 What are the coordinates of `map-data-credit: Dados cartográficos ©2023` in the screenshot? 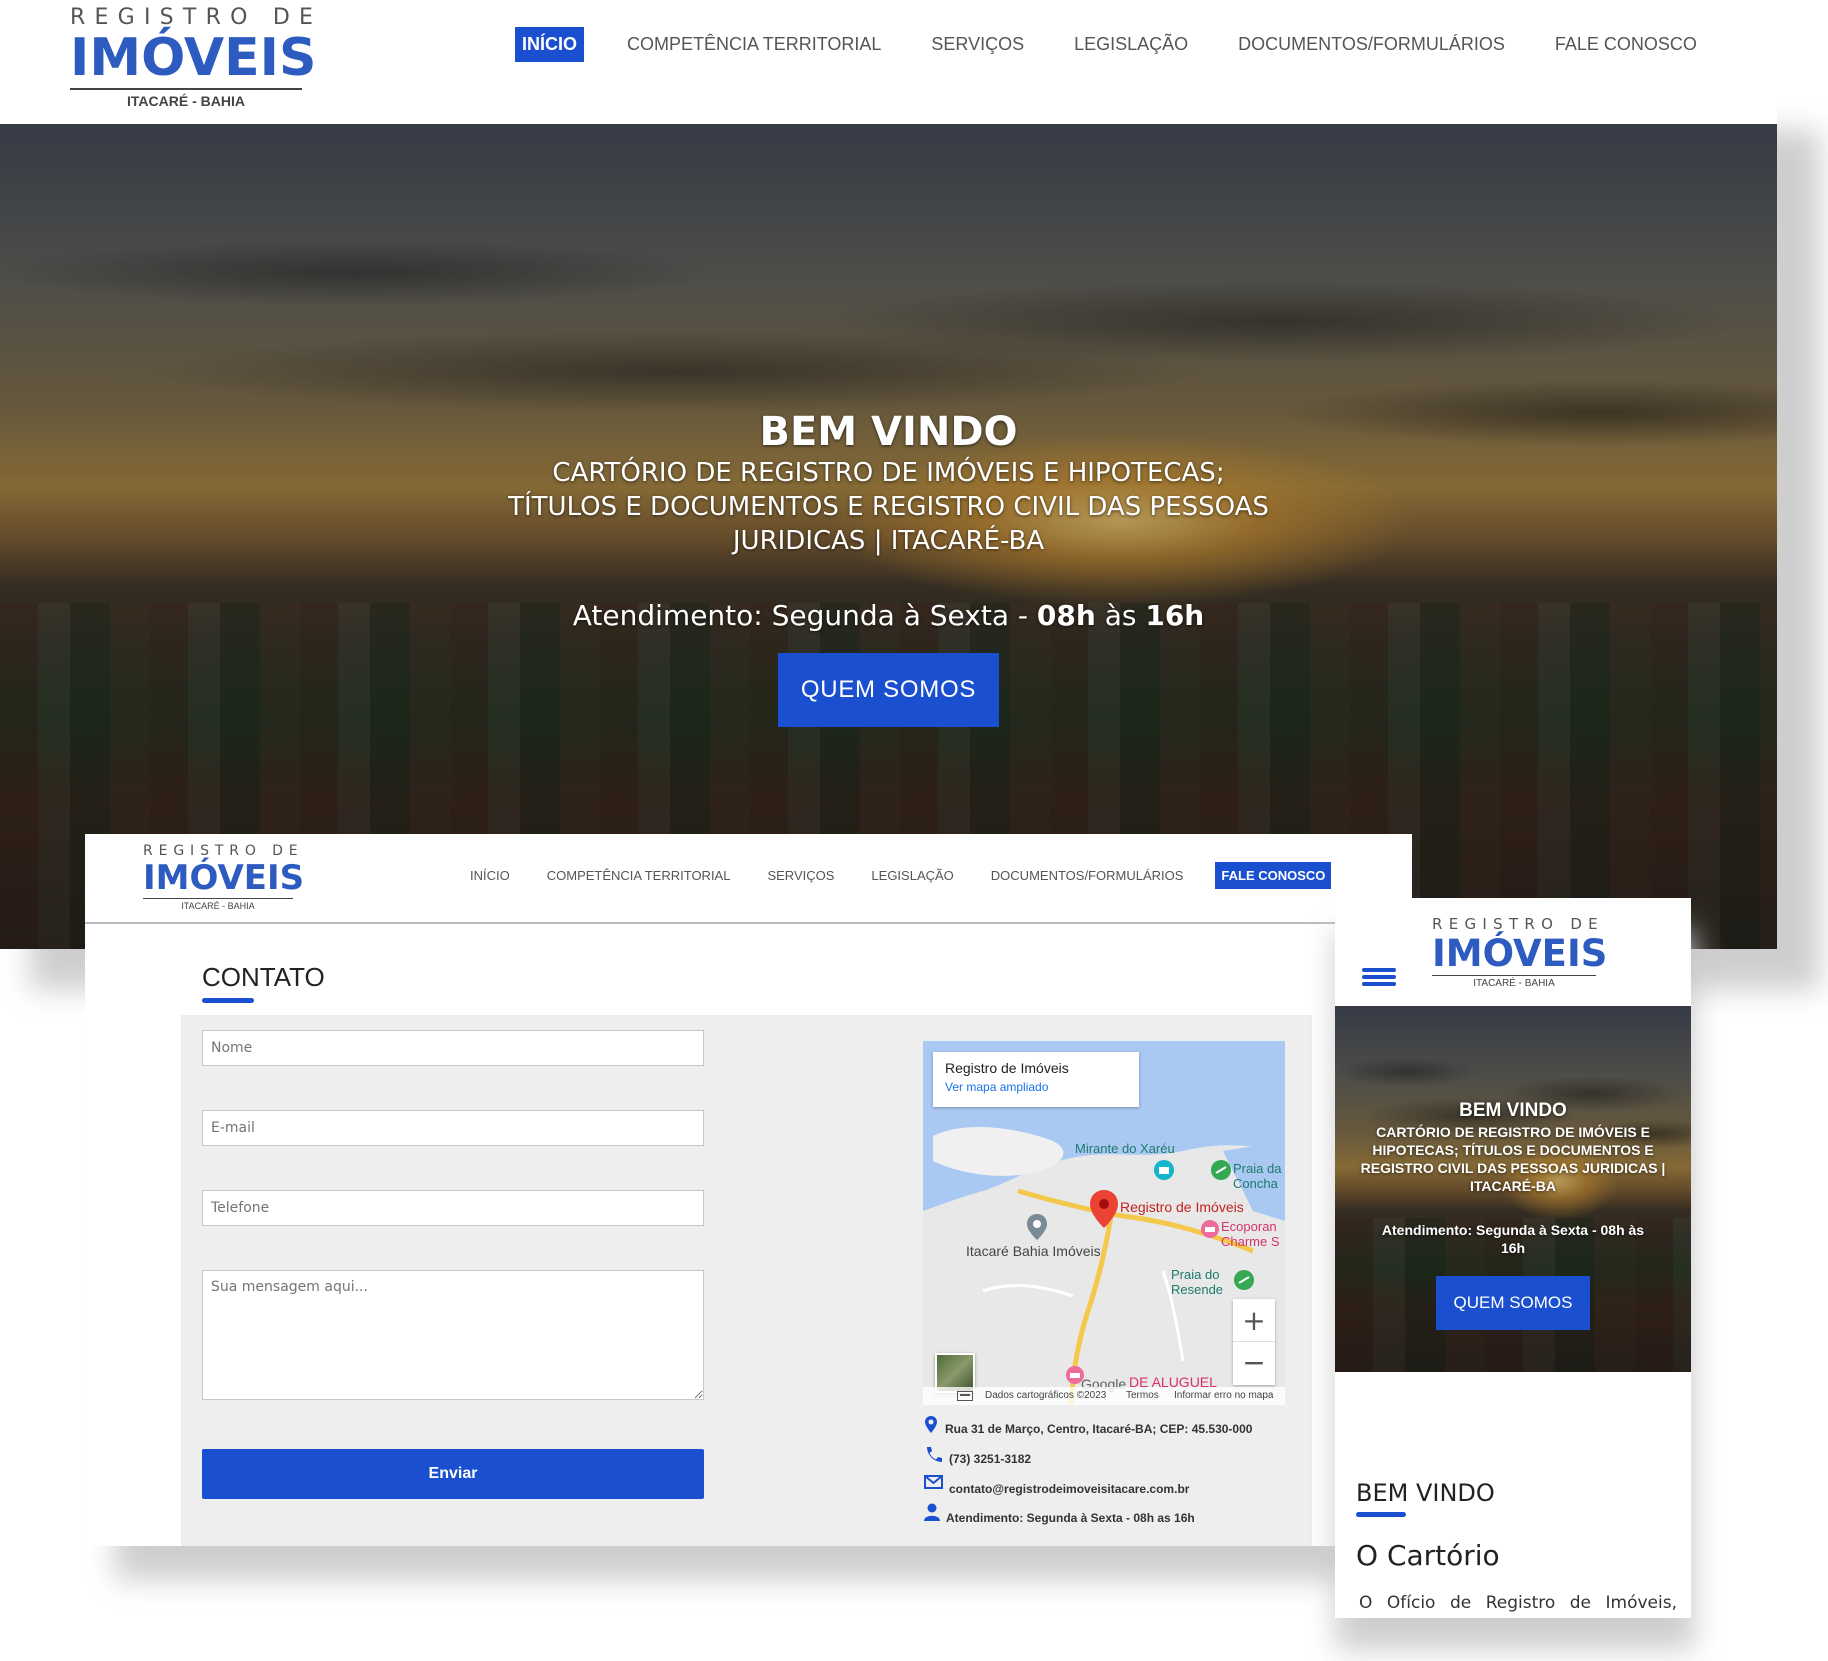 It's located at (1046, 1395).